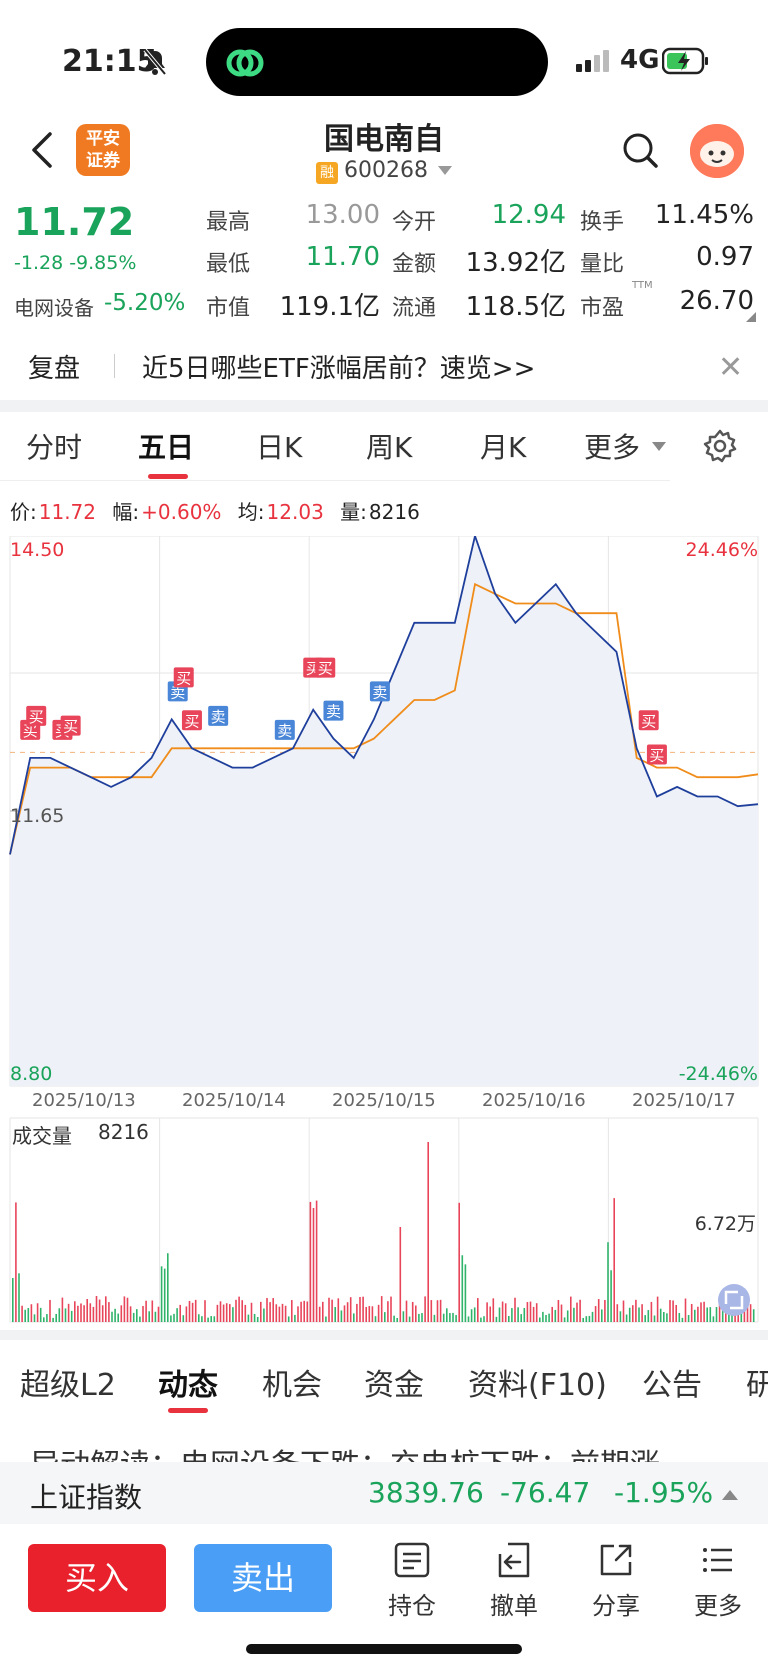 Image resolution: width=768 pixels, height=1670 pixels. Describe the element at coordinates (97, 1578) in the screenshot. I see `buy-button: 买入` at that location.